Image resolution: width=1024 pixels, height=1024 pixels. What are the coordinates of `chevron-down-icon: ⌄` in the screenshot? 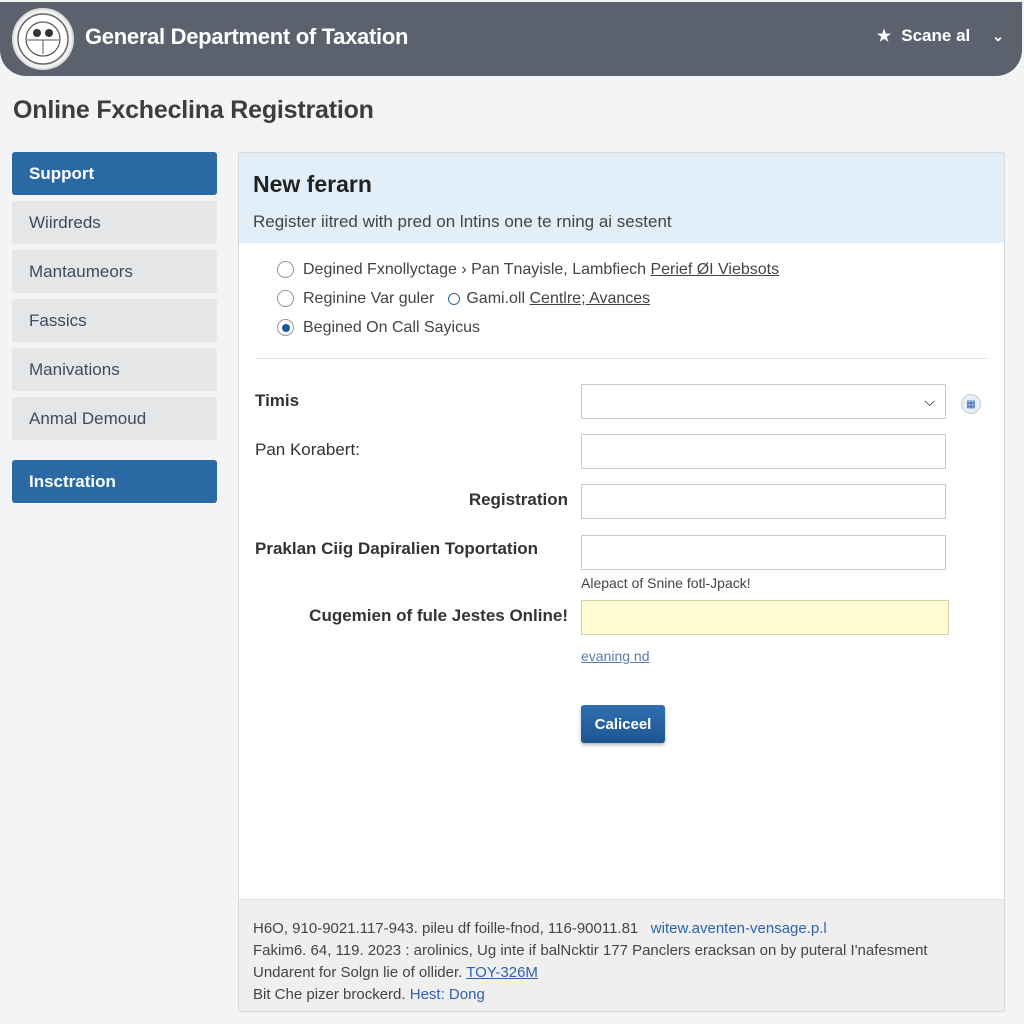 It's located at (998, 35).